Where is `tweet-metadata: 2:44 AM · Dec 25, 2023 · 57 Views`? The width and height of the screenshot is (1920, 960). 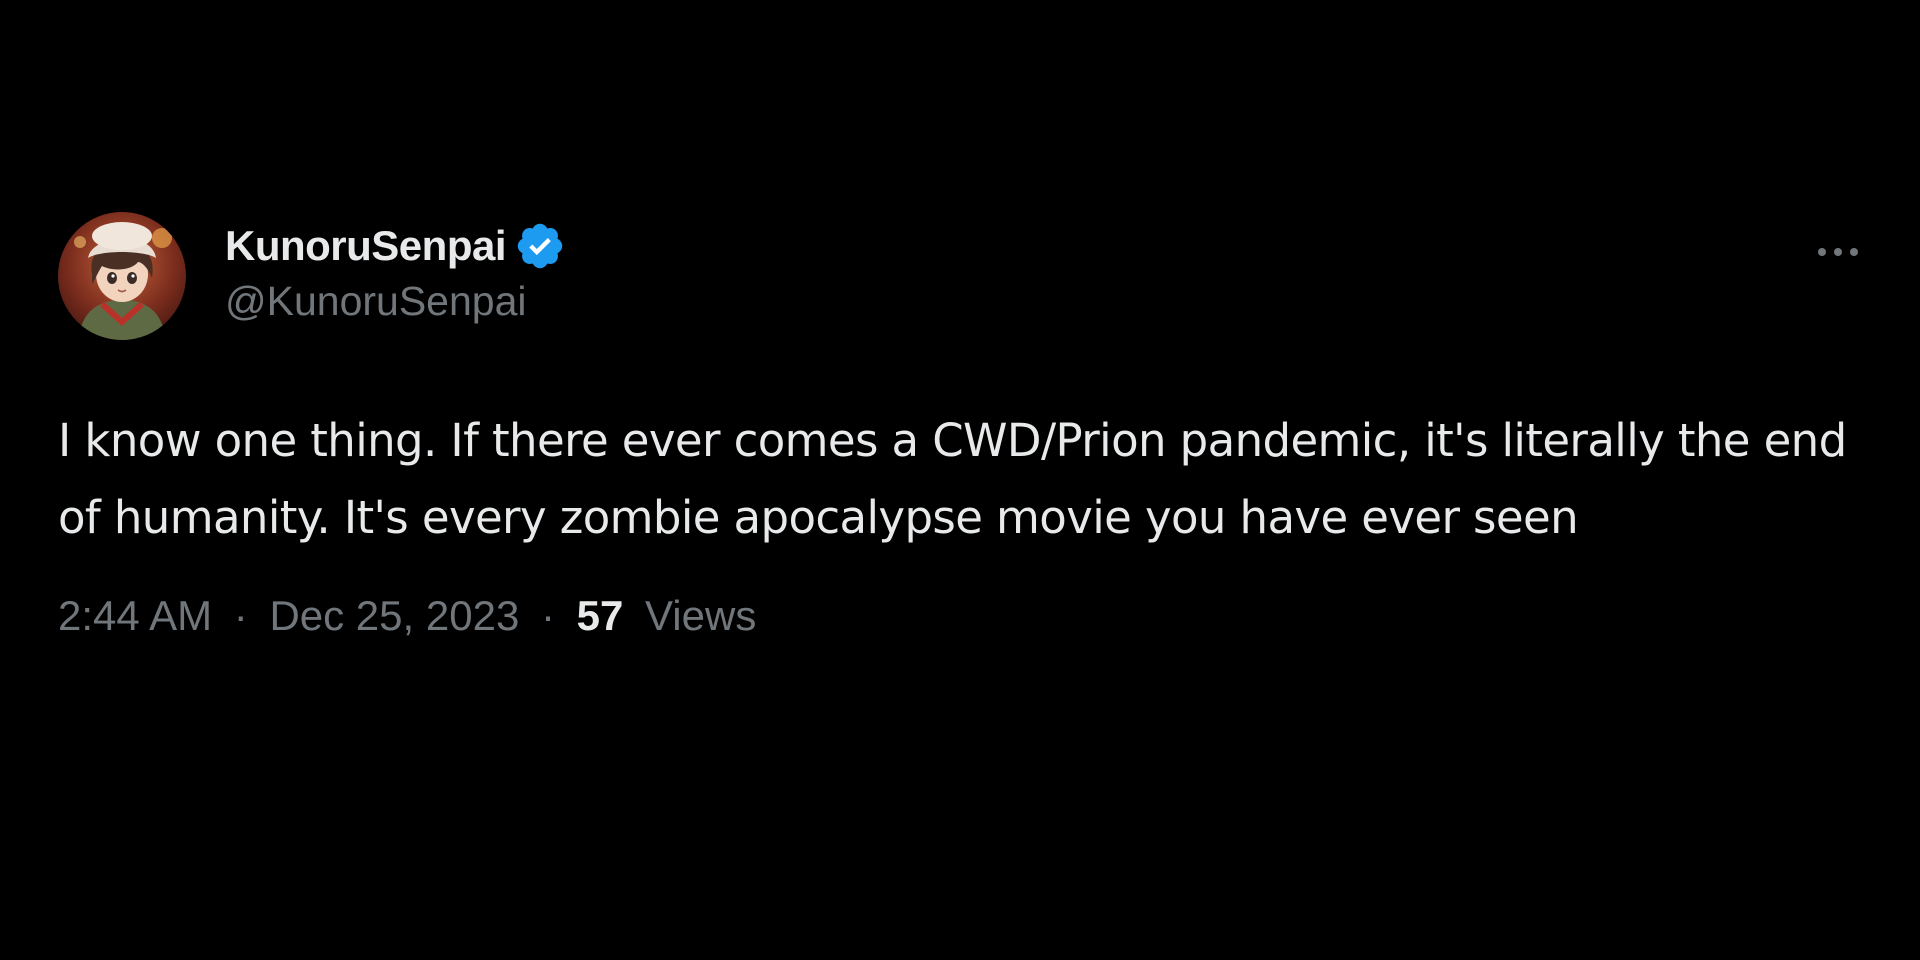
tweet-metadata: 2:44 AM · Dec 25, 2023 · 57 Views is located at coordinates (963, 616).